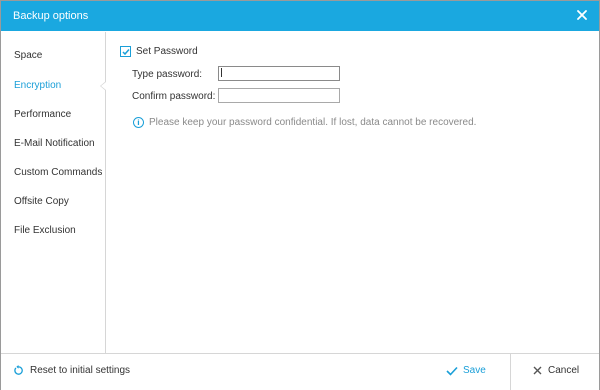 Image resolution: width=600 pixels, height=390 pixels. I want to click on reset-label: Reset to initial settings, so click(80, 370).